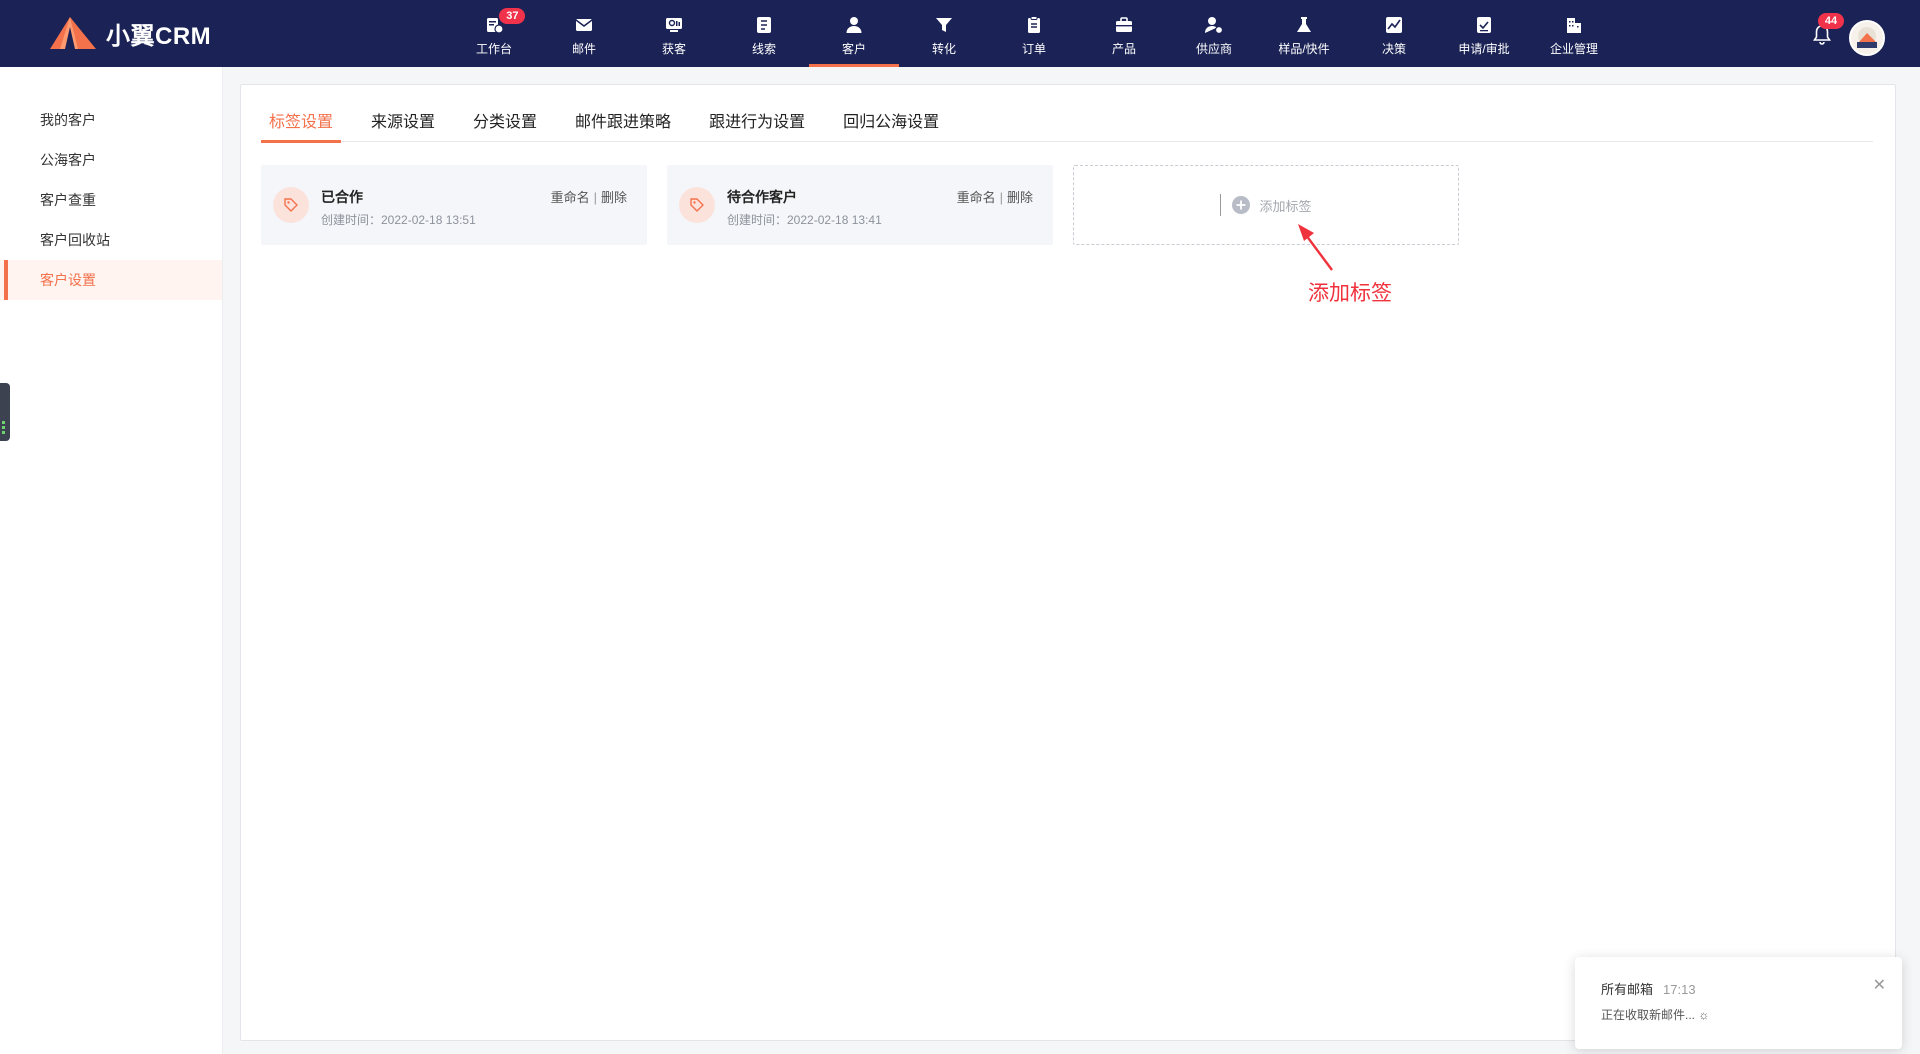 Image resolution: width=1920 pixels, height=1054 pixels. Describe the element at coordinates (584, 24) in the screenshot. I see `mail-icon` at that location.